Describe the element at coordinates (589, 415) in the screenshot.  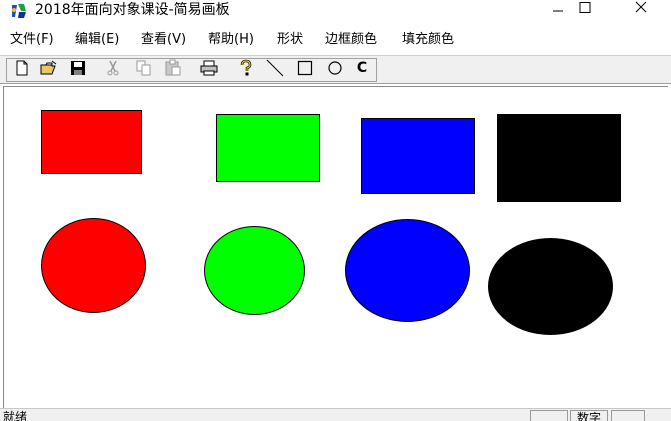
I see `status-pane-num: 数字` at that location.